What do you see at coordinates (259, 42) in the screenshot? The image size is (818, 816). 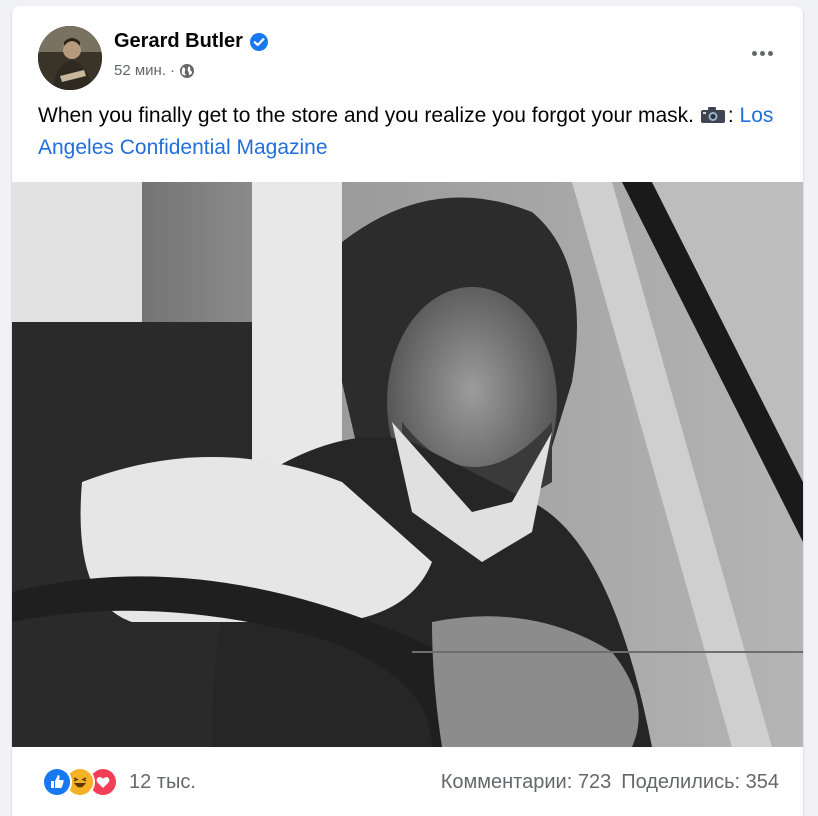 I see `verified-badge-icon` at bounding box center [259, 42].